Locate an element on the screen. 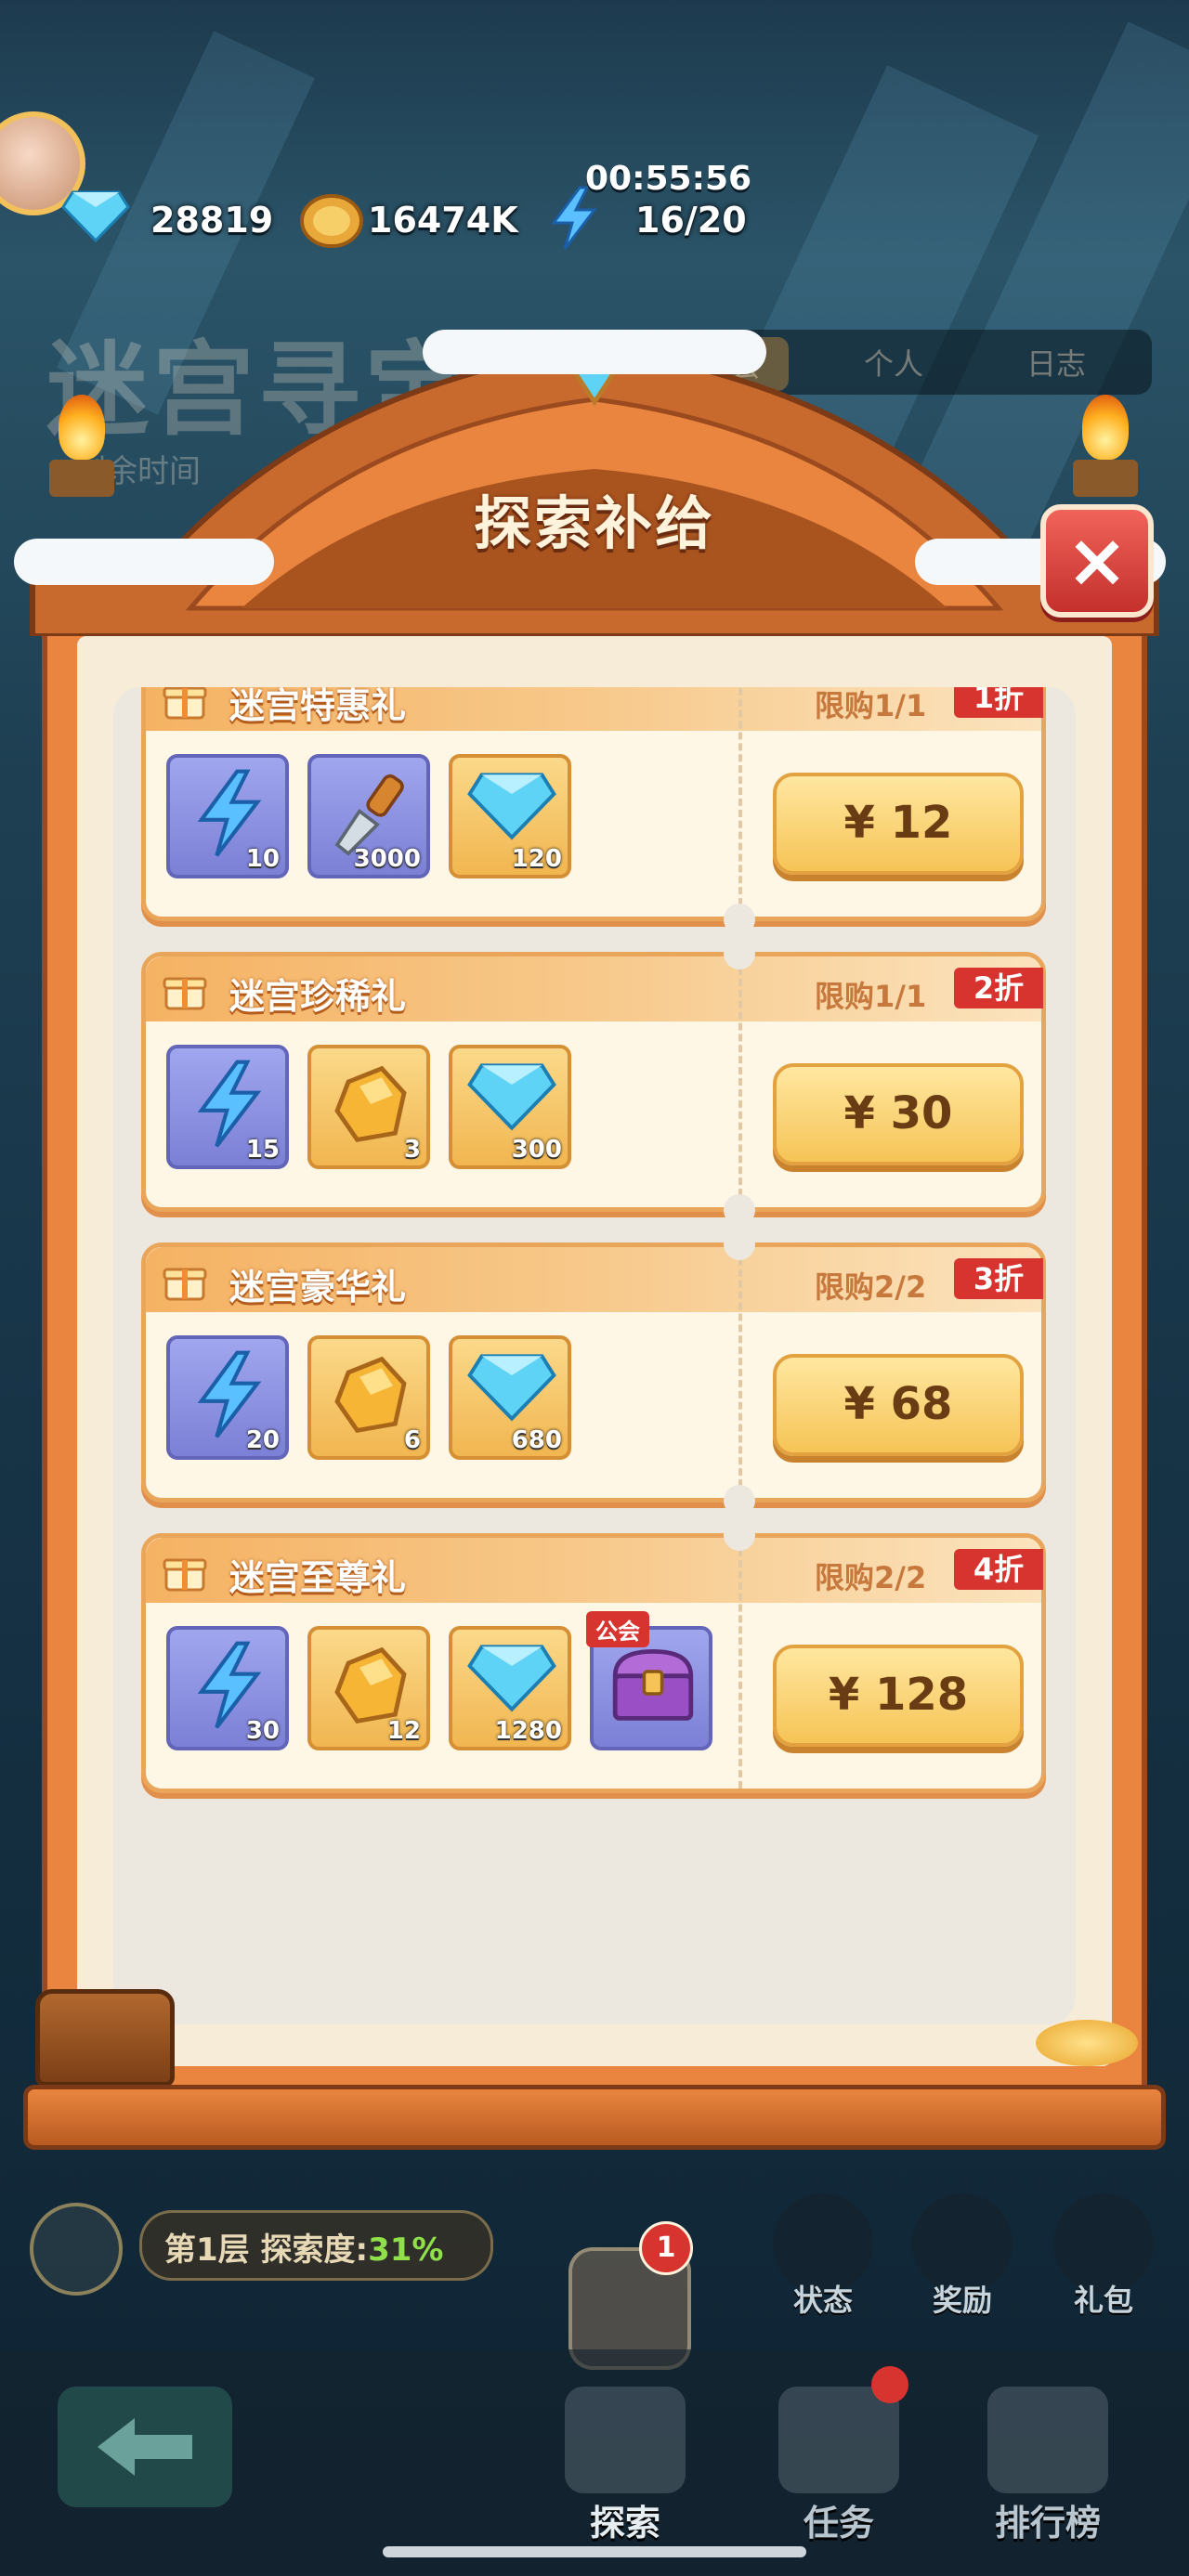 This screenshot has height=2576, width=1189. pack-item: 1280 is located at coordinates (510, 1688).